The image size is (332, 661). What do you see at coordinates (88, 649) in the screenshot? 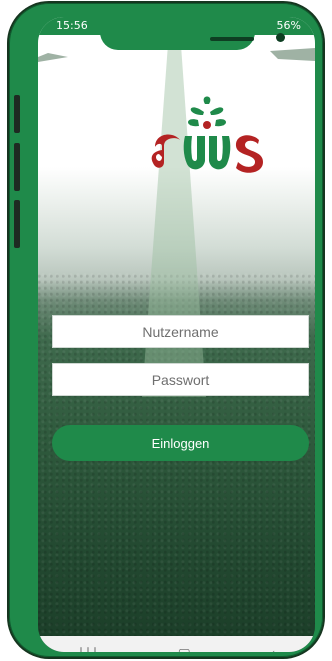
I see `recent-apps-icon: ∣∣∣` at bounding box center [88, 649].